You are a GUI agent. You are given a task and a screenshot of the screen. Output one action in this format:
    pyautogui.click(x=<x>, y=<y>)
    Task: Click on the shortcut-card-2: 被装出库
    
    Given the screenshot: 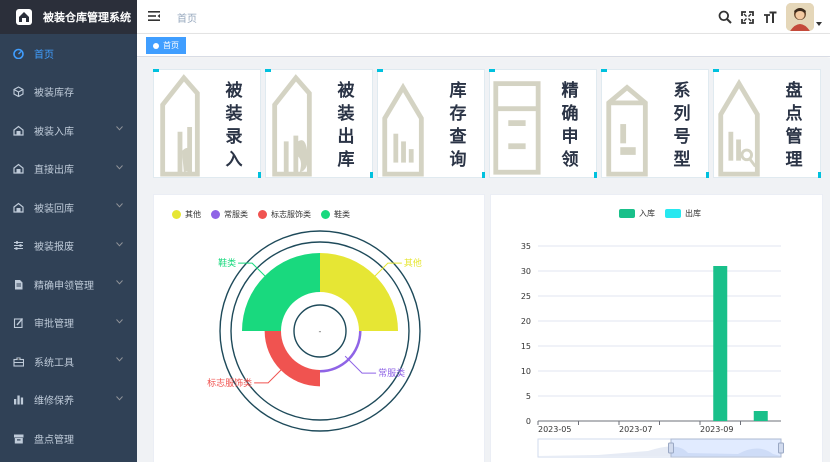 What is the action you would take?
    pyautogui.click(x=319, y=123)
    